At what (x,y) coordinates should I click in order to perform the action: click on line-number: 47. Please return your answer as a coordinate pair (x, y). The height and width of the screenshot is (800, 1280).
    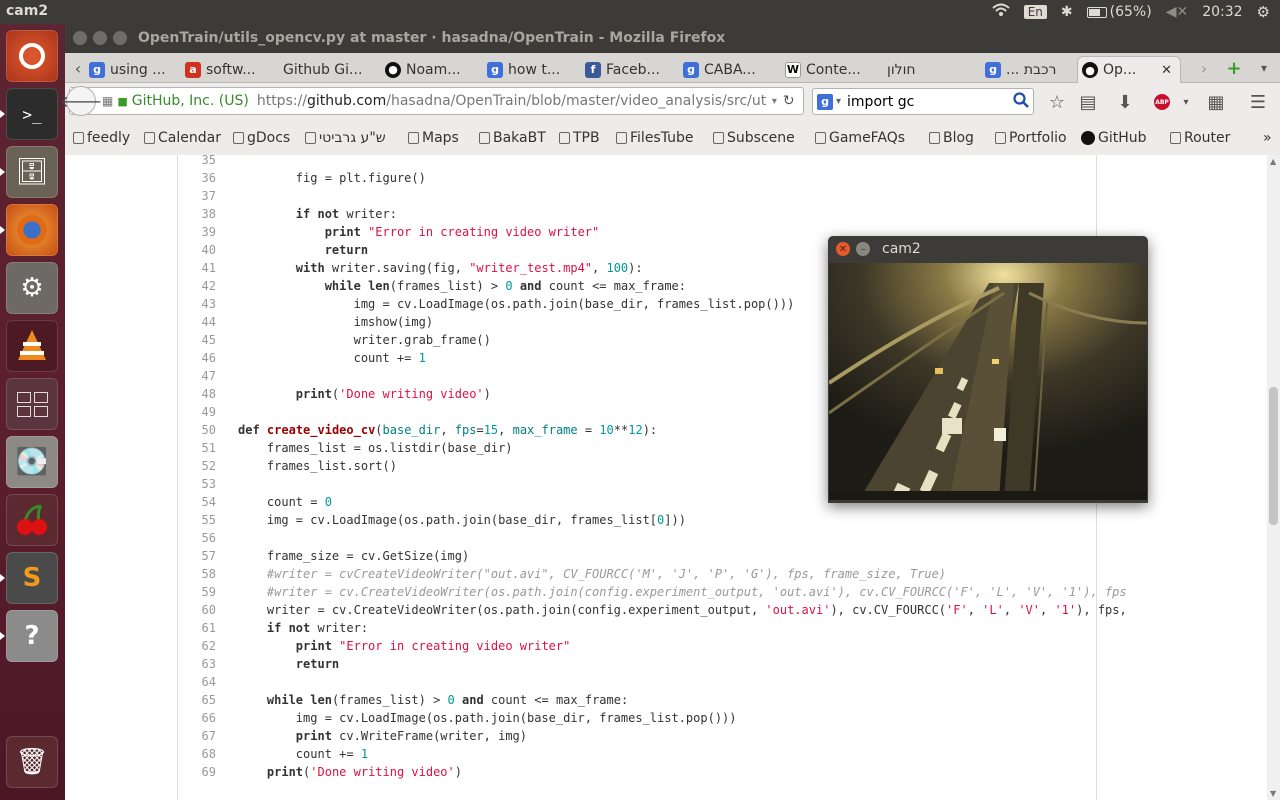
    Looking at the image, I should click on (197, 376).